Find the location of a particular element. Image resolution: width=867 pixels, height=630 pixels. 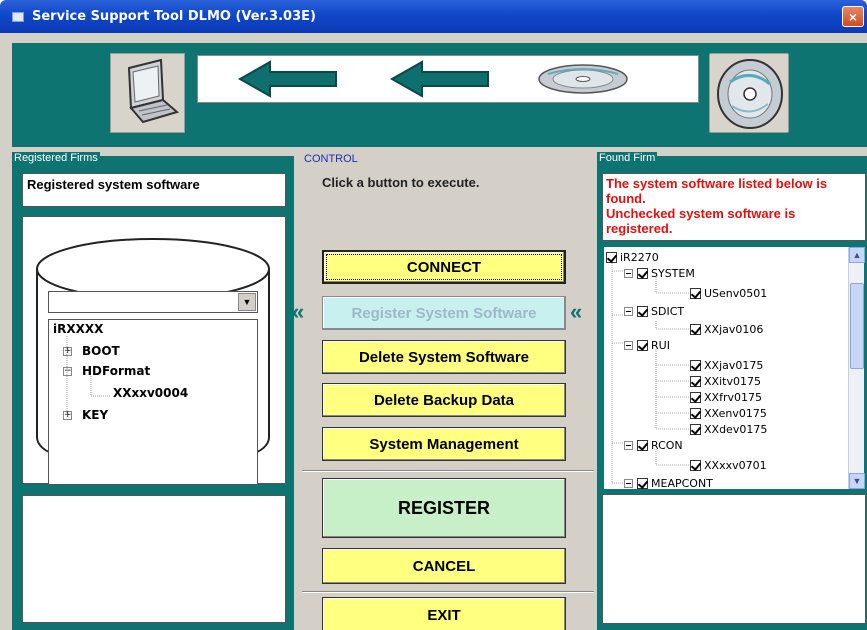

chevron-down-icon: ▼ is located at coordinates (247, 302).